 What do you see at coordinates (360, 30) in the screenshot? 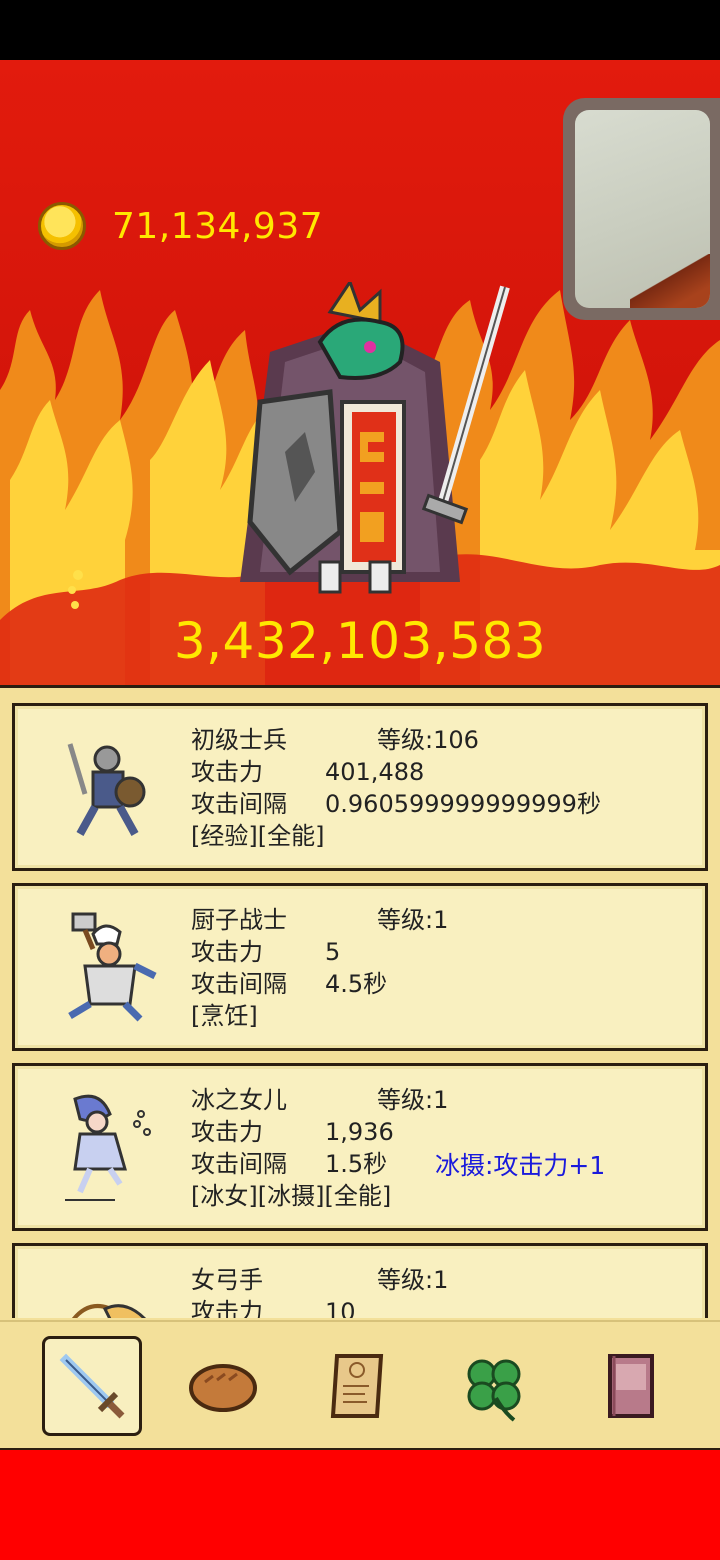
I see `status-bar` at bounding box center [360, 30].